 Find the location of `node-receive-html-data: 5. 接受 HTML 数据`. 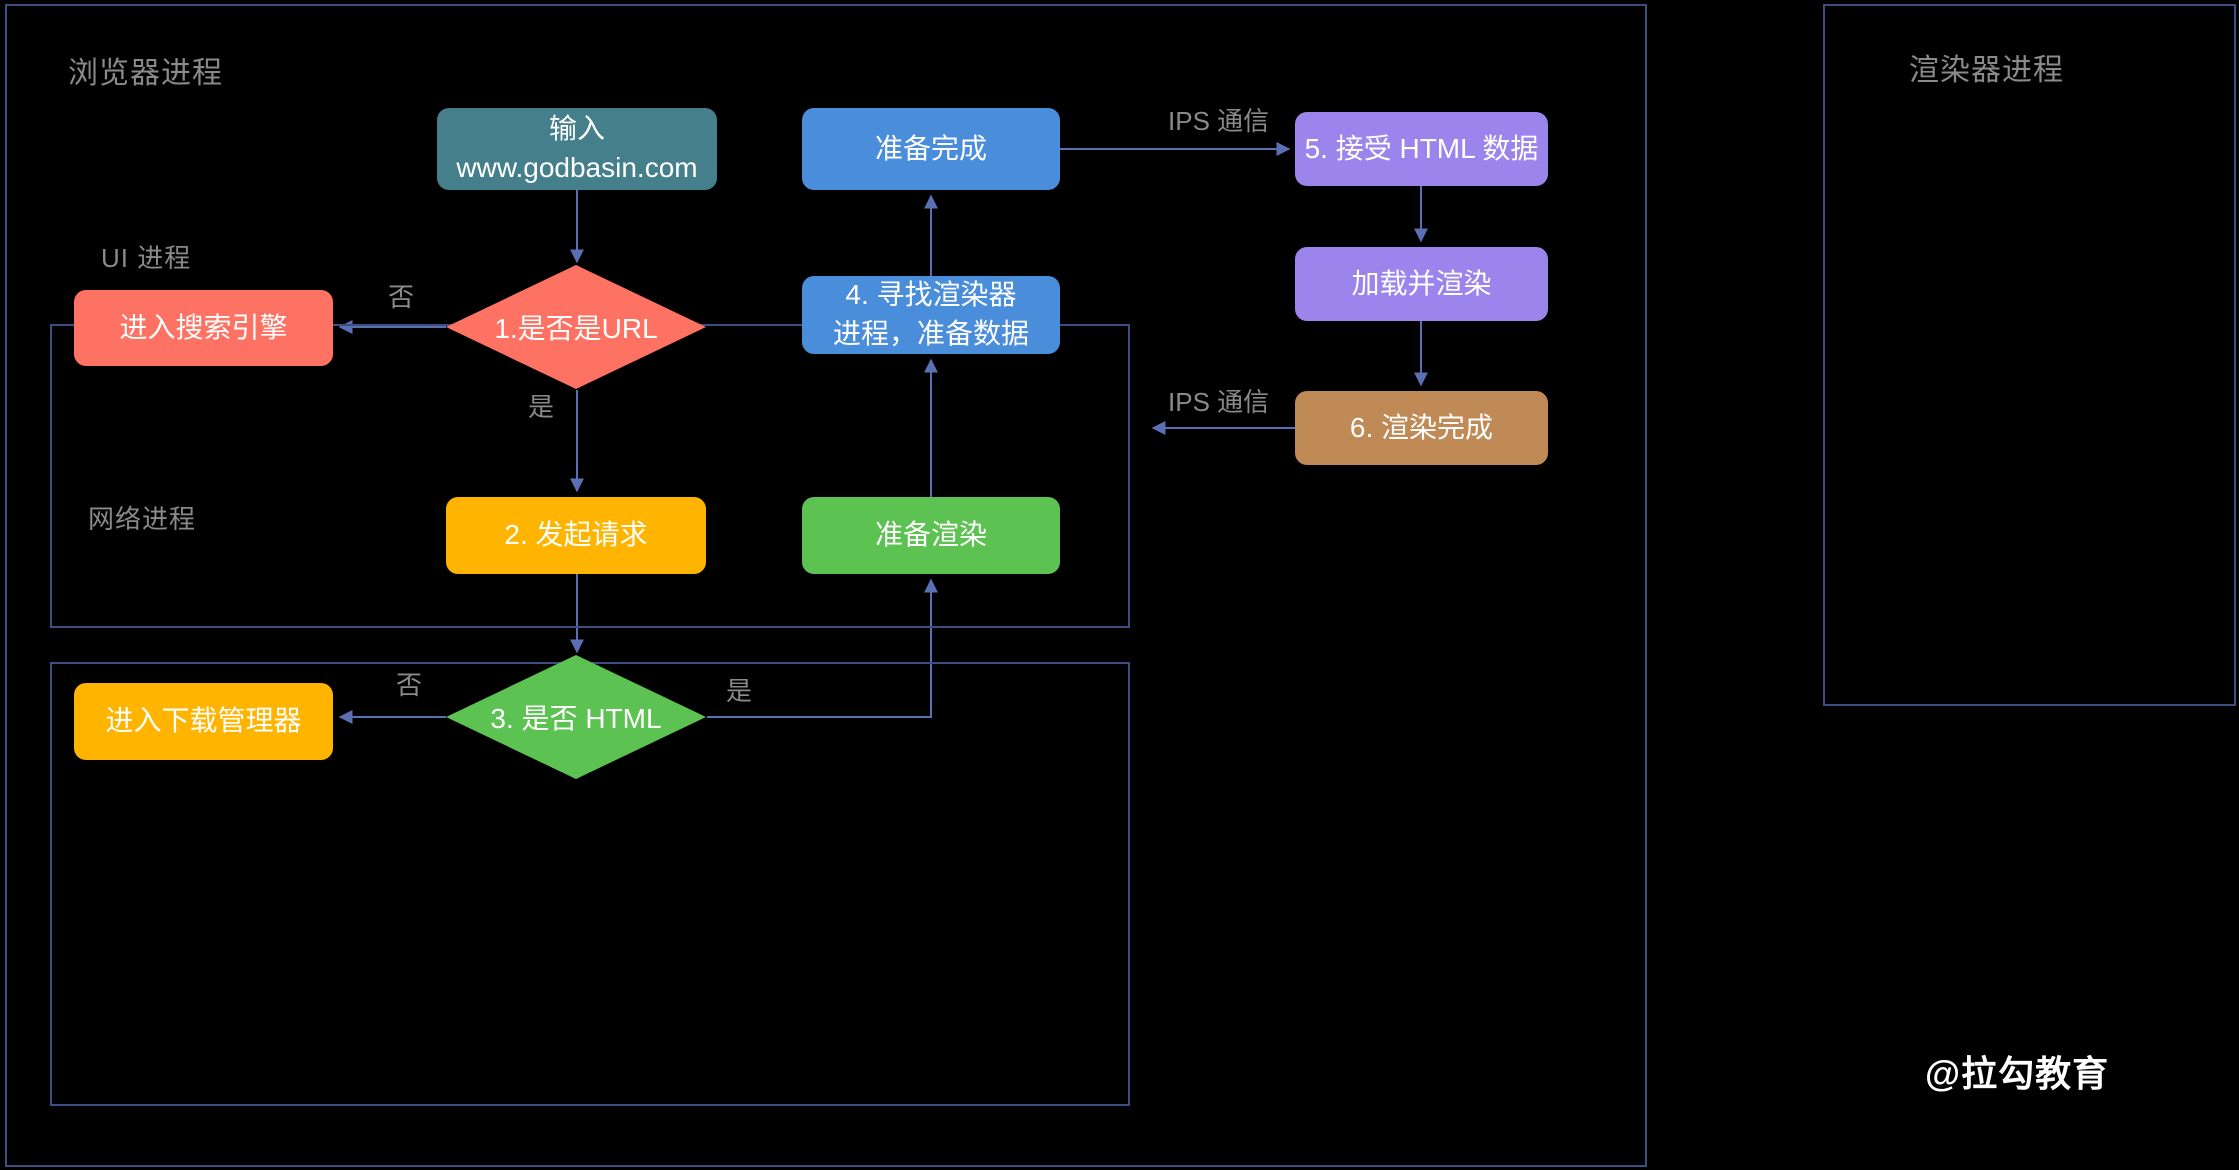

node-receive-html-data: 5. 接受 HTML 数据 is located at coordinates (1421, 149).